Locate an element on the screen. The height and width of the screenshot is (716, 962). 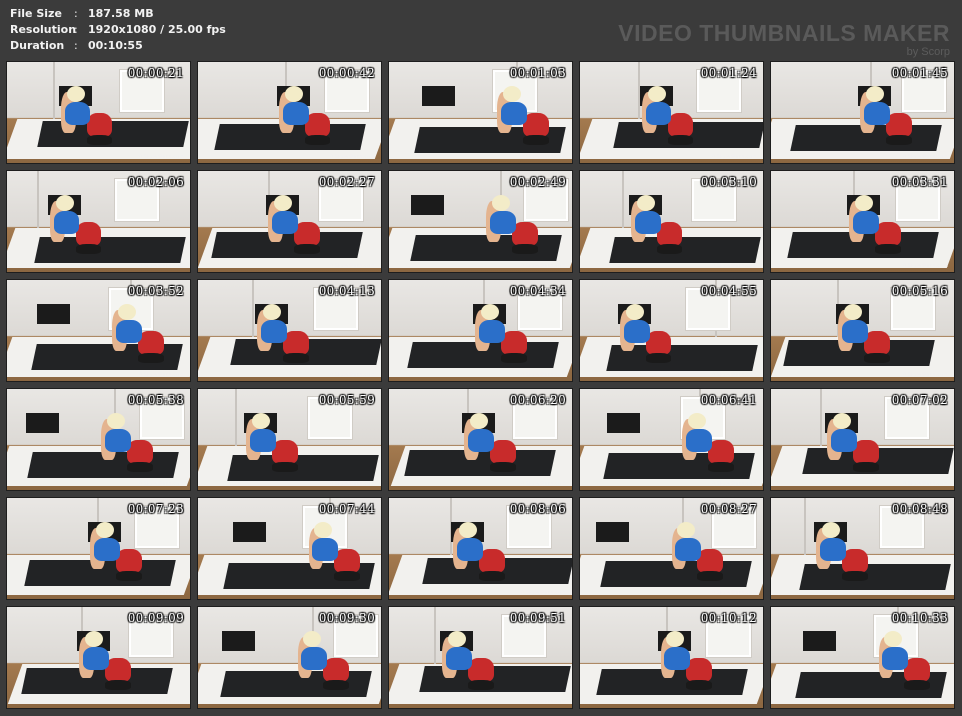
timestamp: 00:02:27 is located at coordinates (346, 182).